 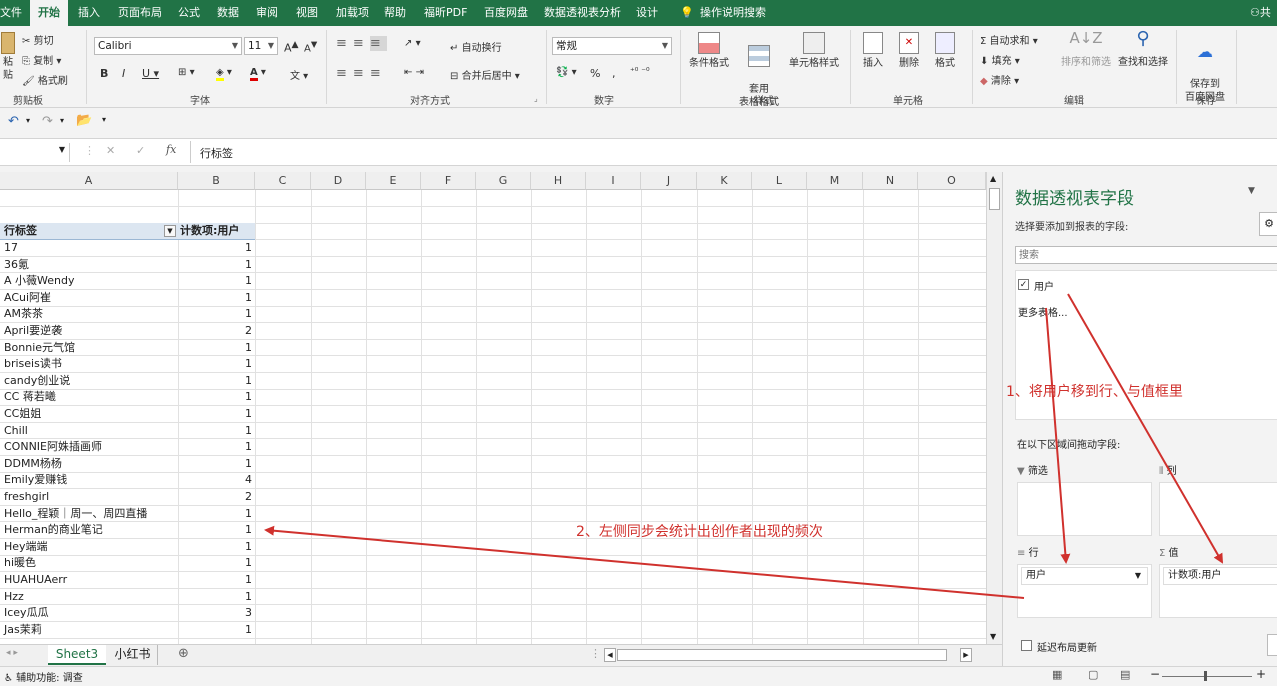 I want to click on sheet-tab-sheet3: Sheet3, so click(x=77, y=655).